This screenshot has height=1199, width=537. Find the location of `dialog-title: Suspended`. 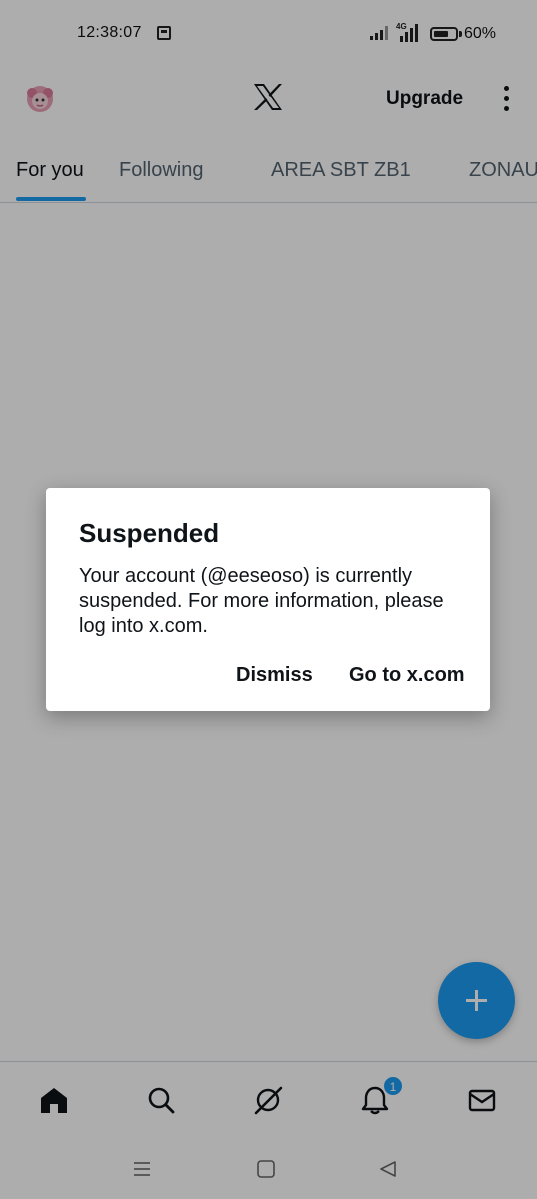

dialog-title: Suspended is located at coordinates (149, 533).